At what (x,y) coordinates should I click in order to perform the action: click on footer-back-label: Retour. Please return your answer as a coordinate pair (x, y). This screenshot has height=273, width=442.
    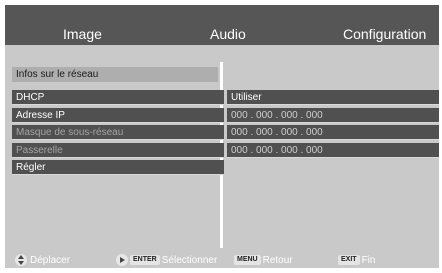
    Looking at the image, I should click on (277, 260).